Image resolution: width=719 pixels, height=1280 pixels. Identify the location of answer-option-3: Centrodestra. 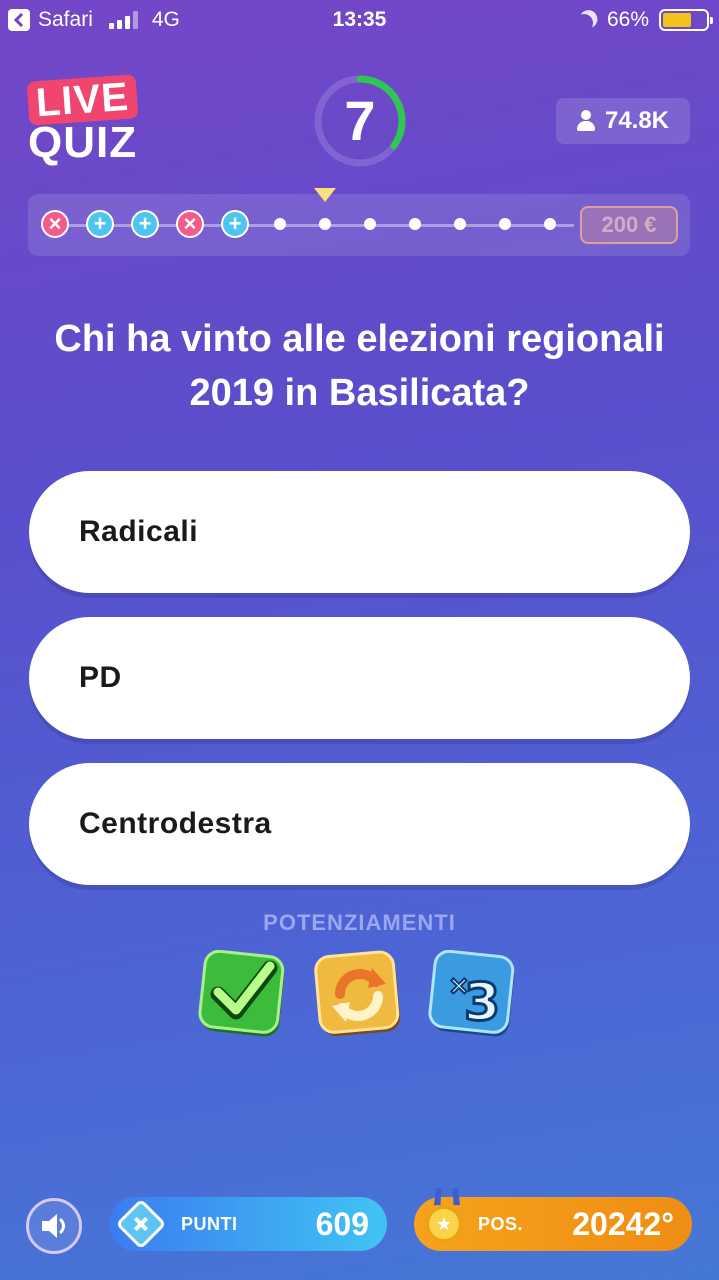
(359, 824).